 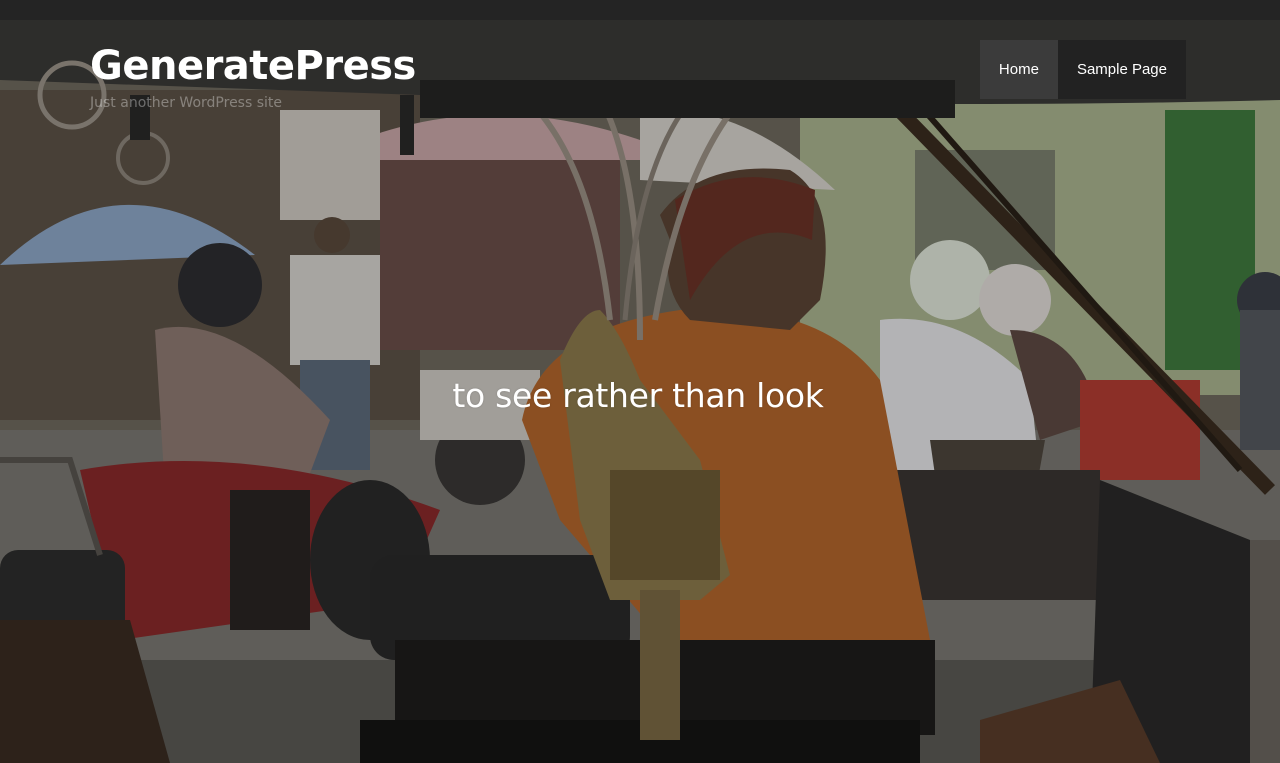 What do you see at coordinates (253, 66) in the screenshot?
I see `site-title-link: GeneratePress` at bounding box center [253, 66].